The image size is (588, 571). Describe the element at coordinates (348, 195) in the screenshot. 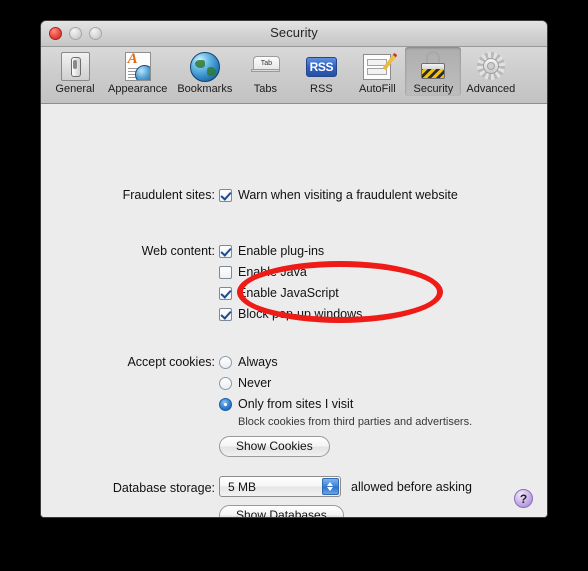

I see `checkbox-warn-fraudulent-label: Warn when visiting a fraudulent website` at that location.